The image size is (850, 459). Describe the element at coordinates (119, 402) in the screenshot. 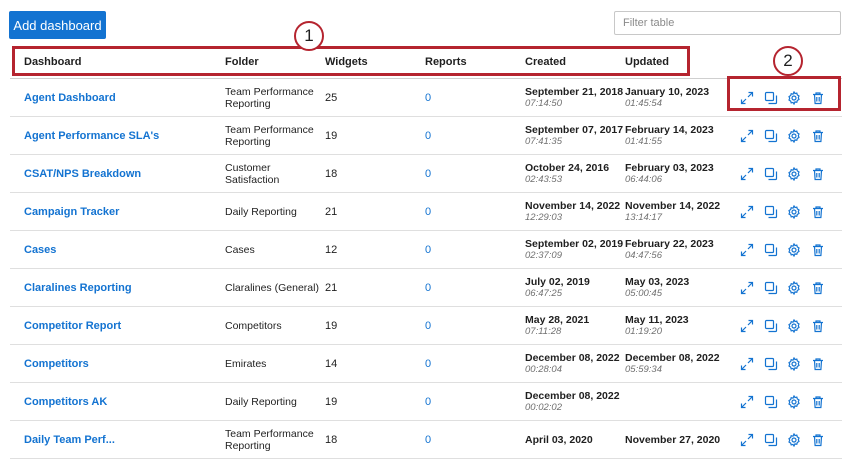

I see `dashboard-name-link: Competitors AK` at that location.